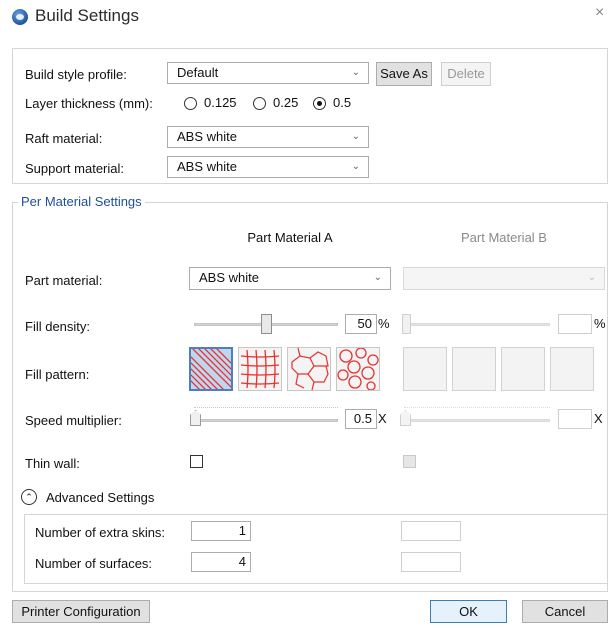 The width and height of the screenshot is (610, 628). What do you see at coordinates (81, 611) in the screenshot?
I see `printer-configuration-button: Printer Configuration` at bounding box center [81, 611].